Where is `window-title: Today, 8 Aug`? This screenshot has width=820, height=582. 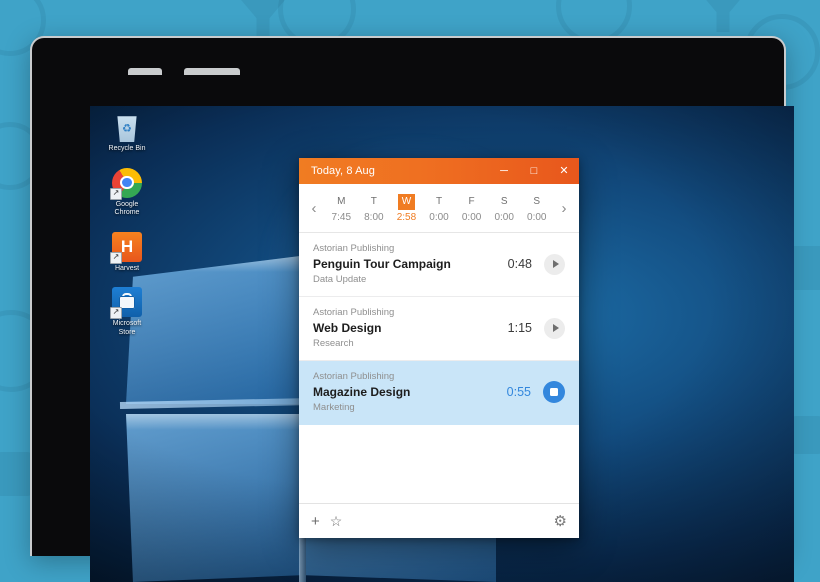 window-title: Today, 8 Aug is located at coordinates (343, 171).